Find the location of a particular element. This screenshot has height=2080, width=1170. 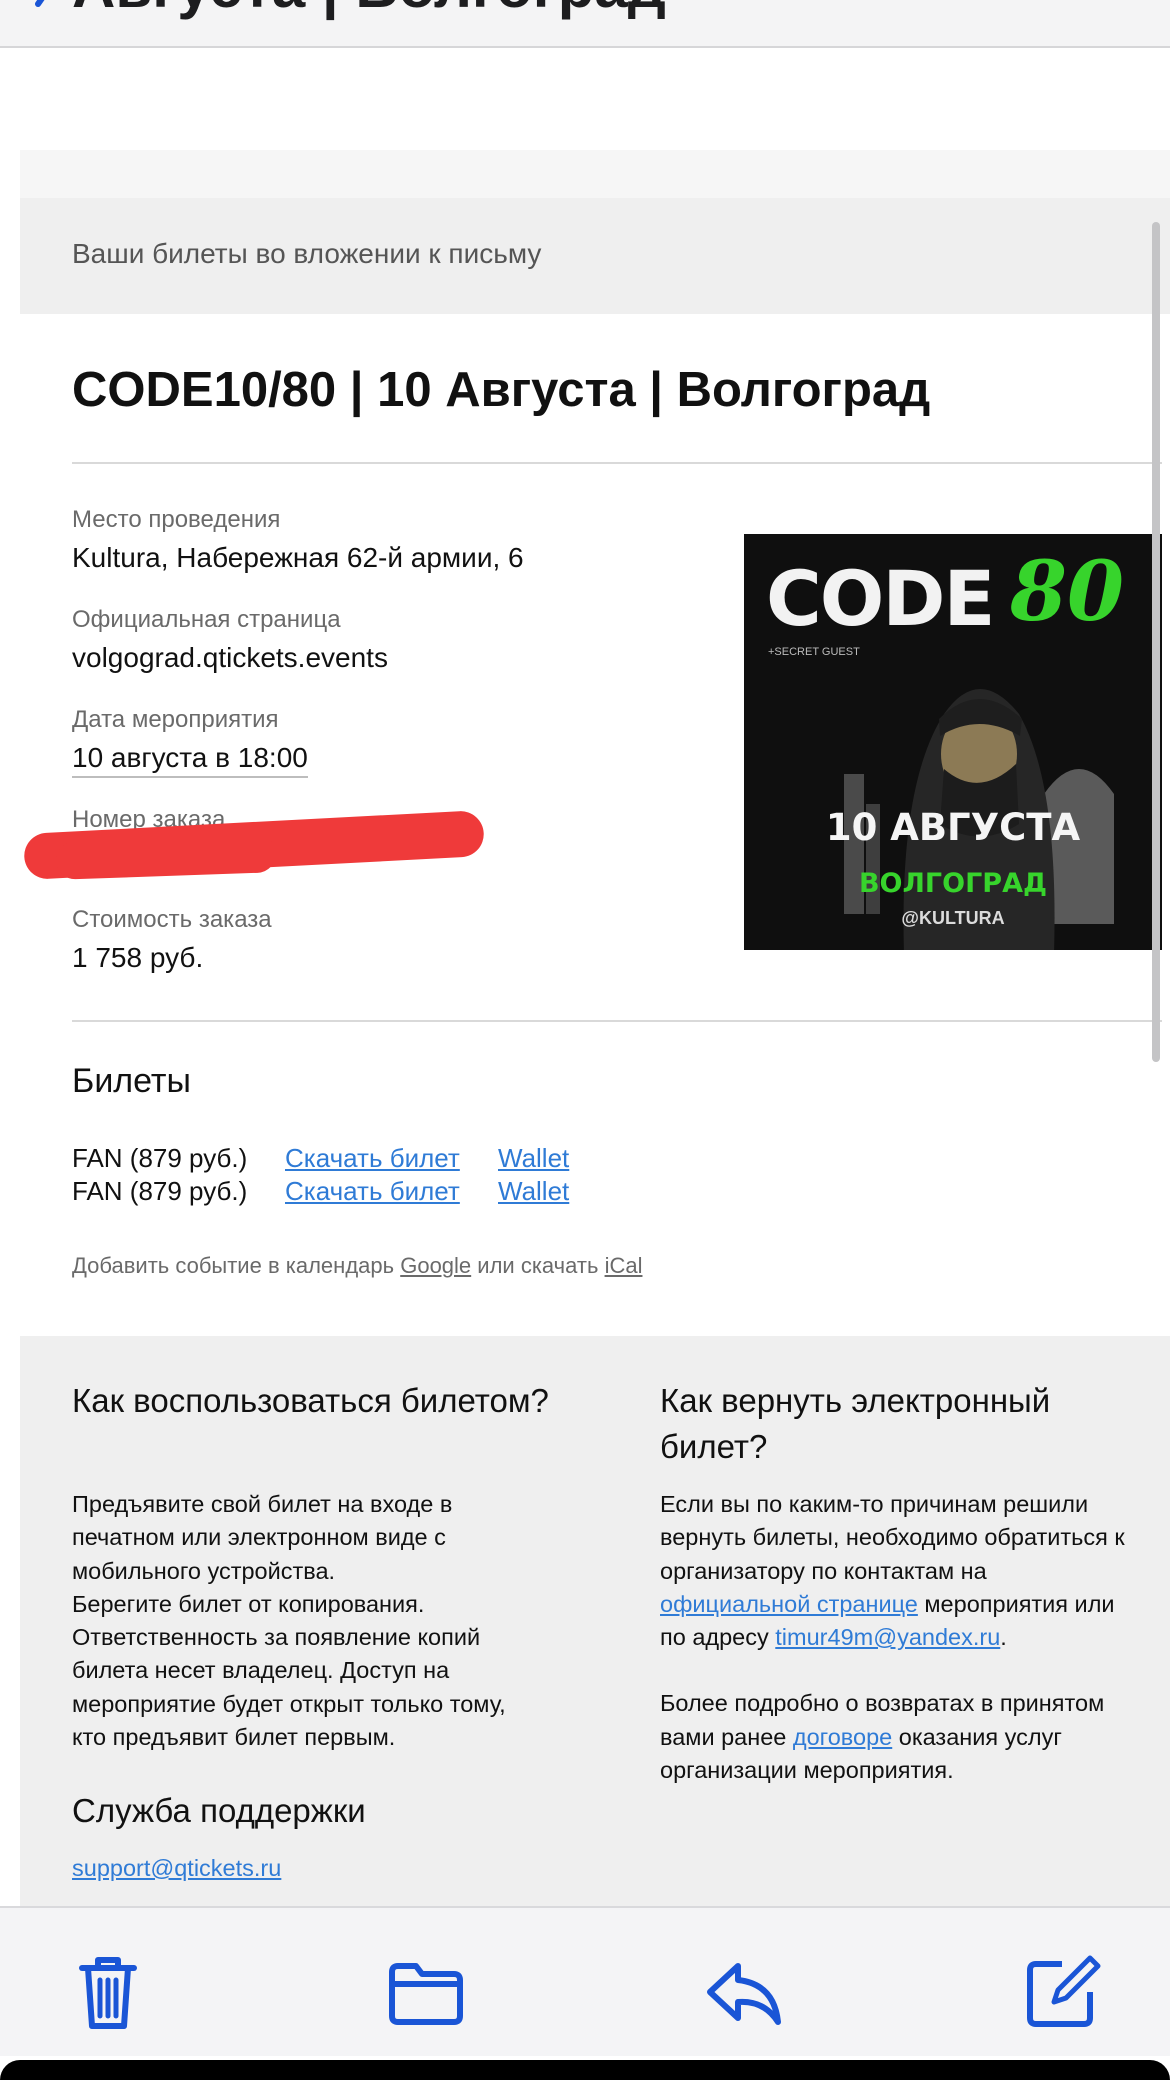

text-line: Берегите билет от копирования. is located at coordinates (248, 1603).